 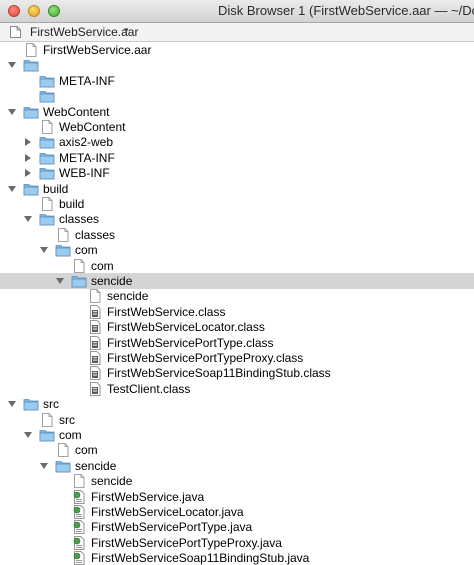 I want to click on tree-row: FirstWebServicePortType.java, so click(x=237, y=527).